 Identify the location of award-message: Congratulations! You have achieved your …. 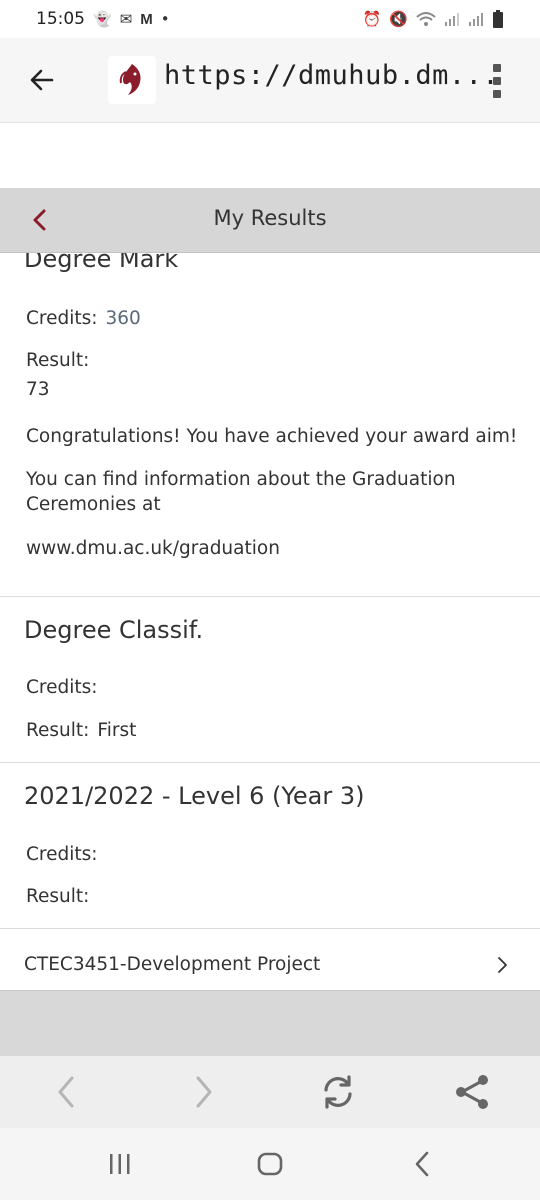
(272, 436).